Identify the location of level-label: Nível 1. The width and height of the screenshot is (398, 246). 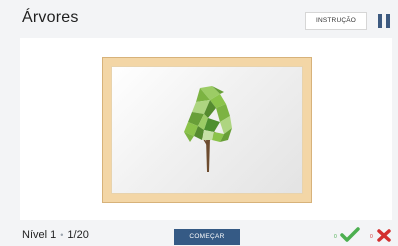
(39, 235).